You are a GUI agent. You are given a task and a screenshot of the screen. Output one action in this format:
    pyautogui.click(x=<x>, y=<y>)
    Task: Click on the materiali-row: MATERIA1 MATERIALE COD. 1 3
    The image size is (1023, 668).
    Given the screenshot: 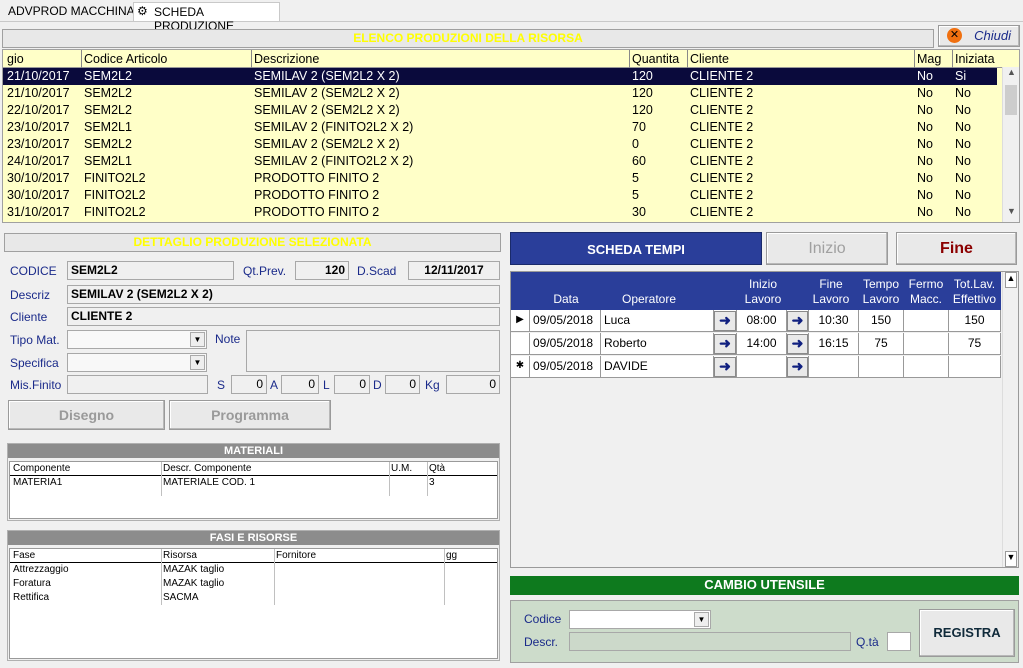 What is the action you would take?
    pyautogui.click(x=253, y=483)
    